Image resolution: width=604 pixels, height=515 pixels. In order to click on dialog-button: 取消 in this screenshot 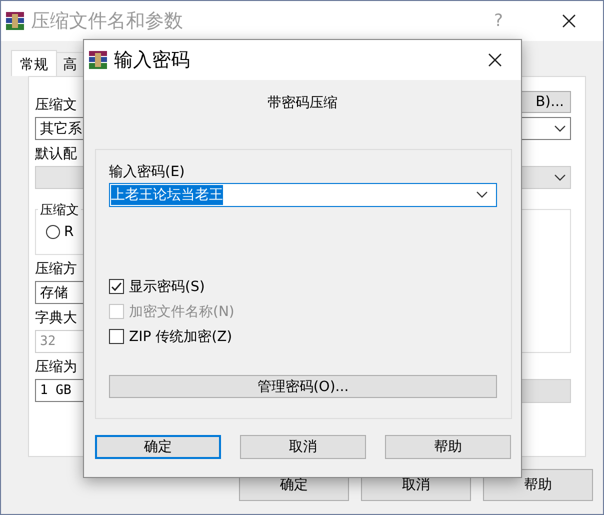, I will do `click(303, 447)`.